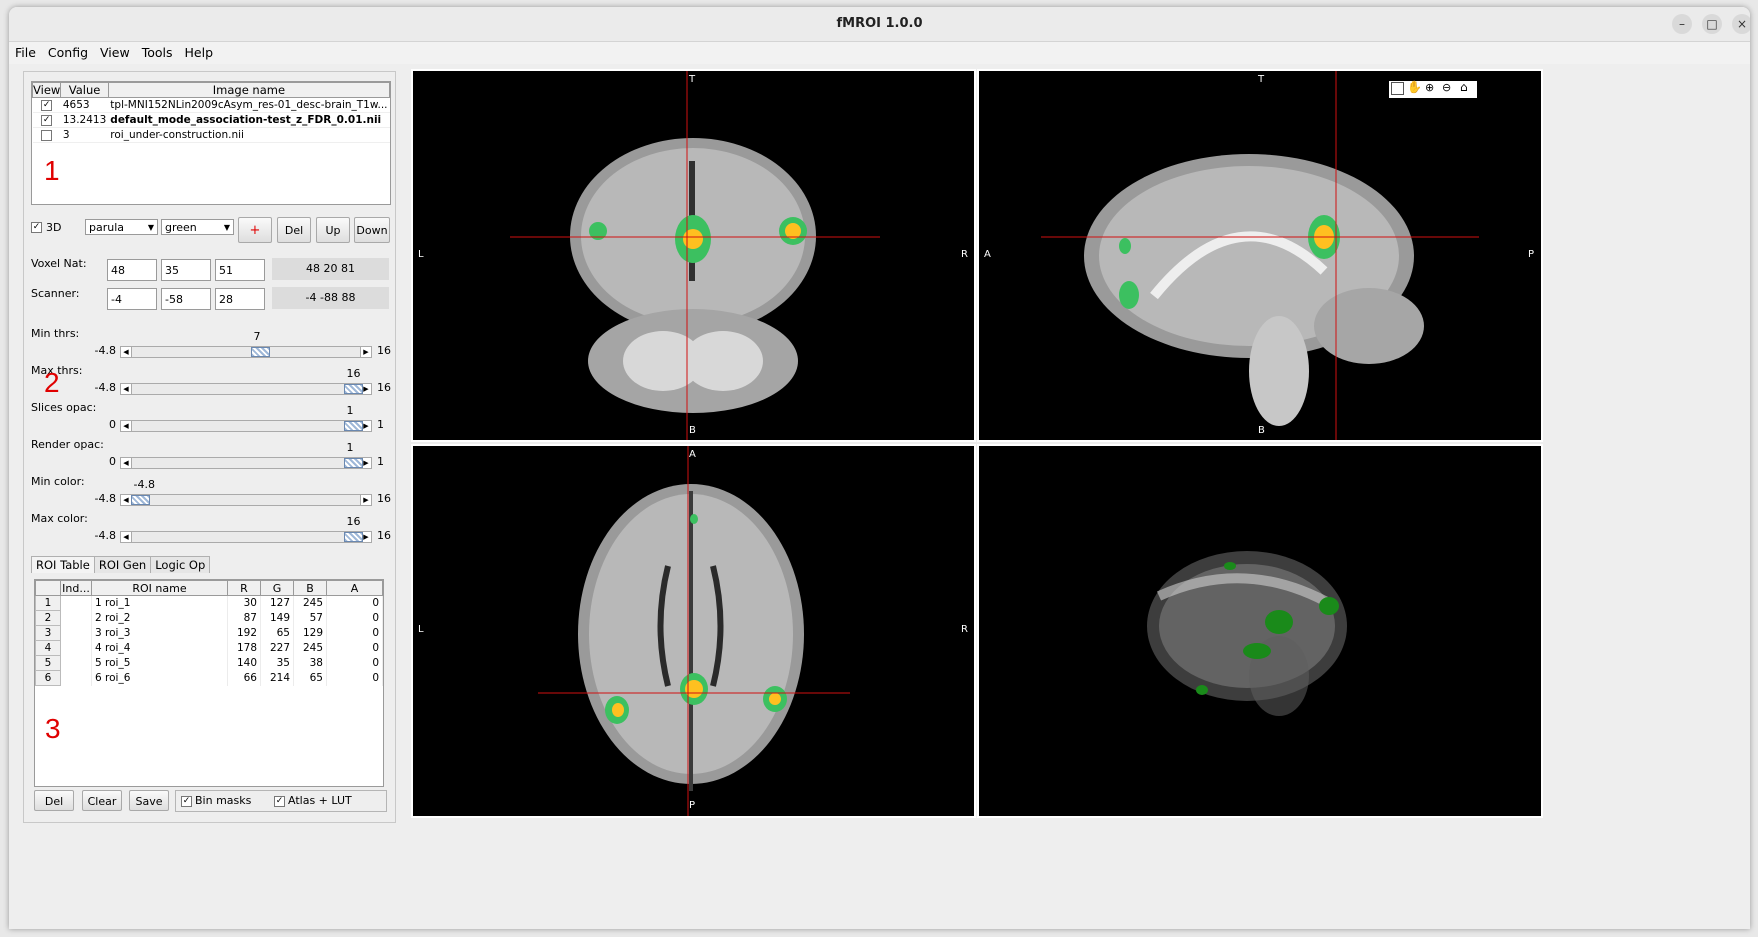  Describe the element at coordinates (68, 51) in the screenshot. I see `menu-config: Config` at that location.